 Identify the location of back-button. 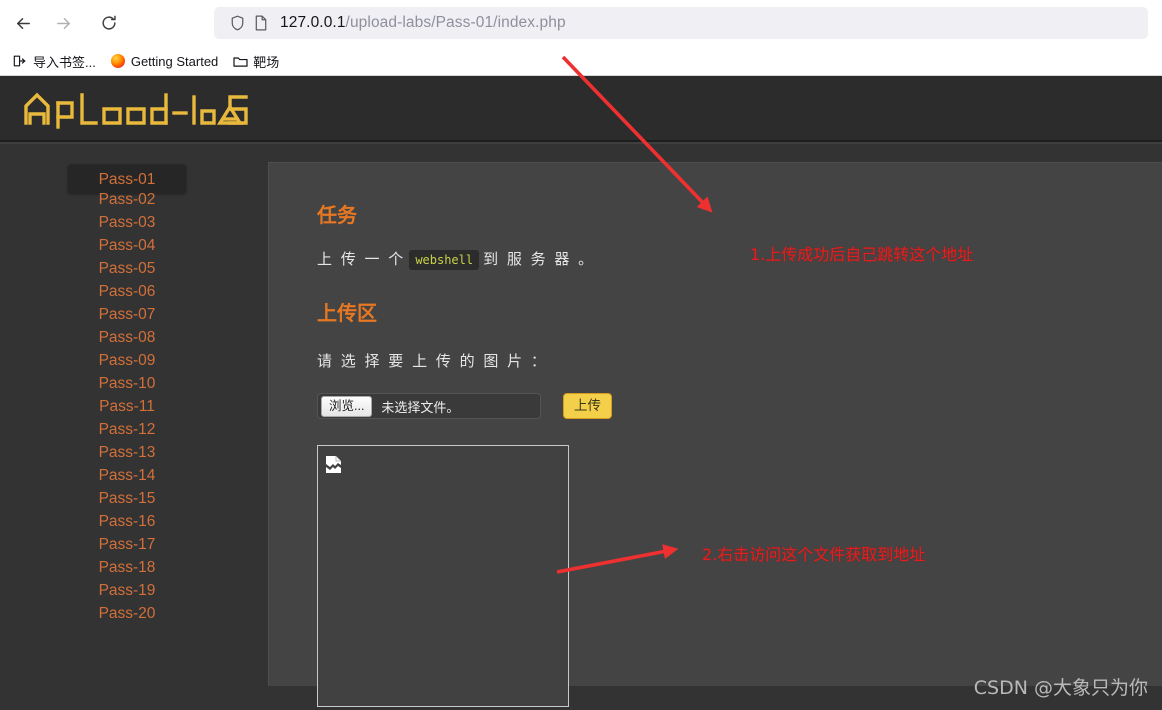
(23, 23).